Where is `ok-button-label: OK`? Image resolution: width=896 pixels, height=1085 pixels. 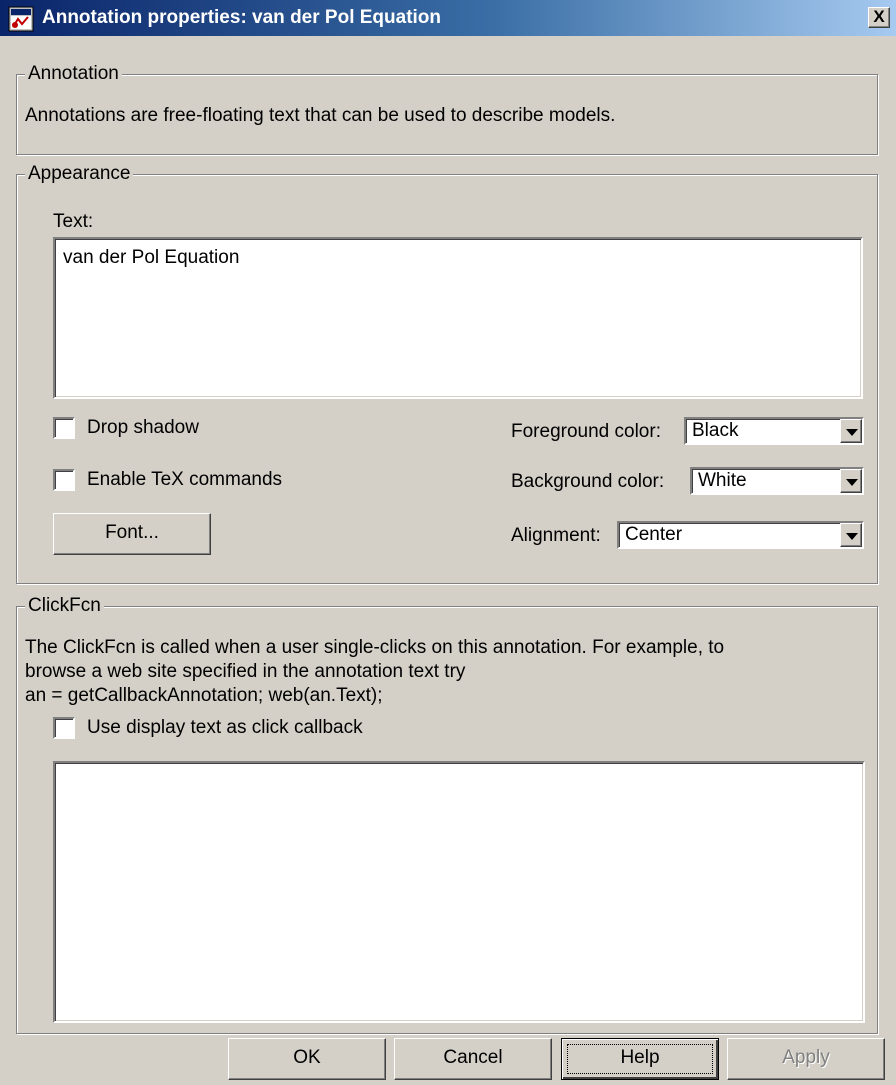 ok-button-label: OK is located at coordinates (307, 1057).